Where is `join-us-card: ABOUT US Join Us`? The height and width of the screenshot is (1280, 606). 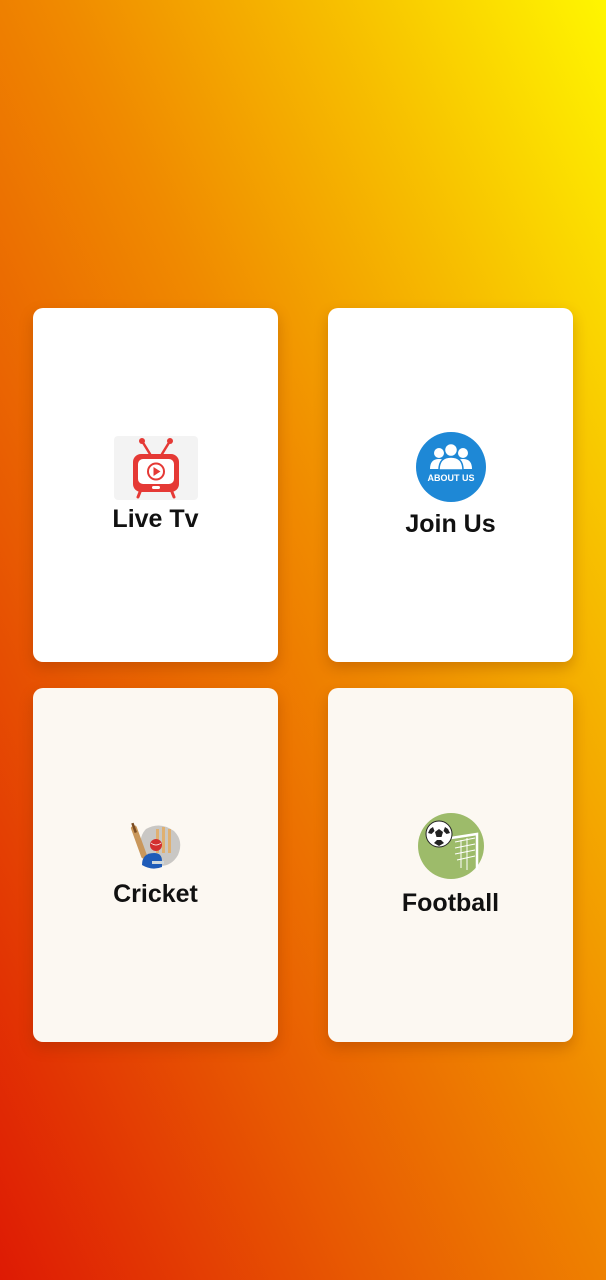
join-us-card: ABOUT US Join Us is located at coordinates (450, 485).